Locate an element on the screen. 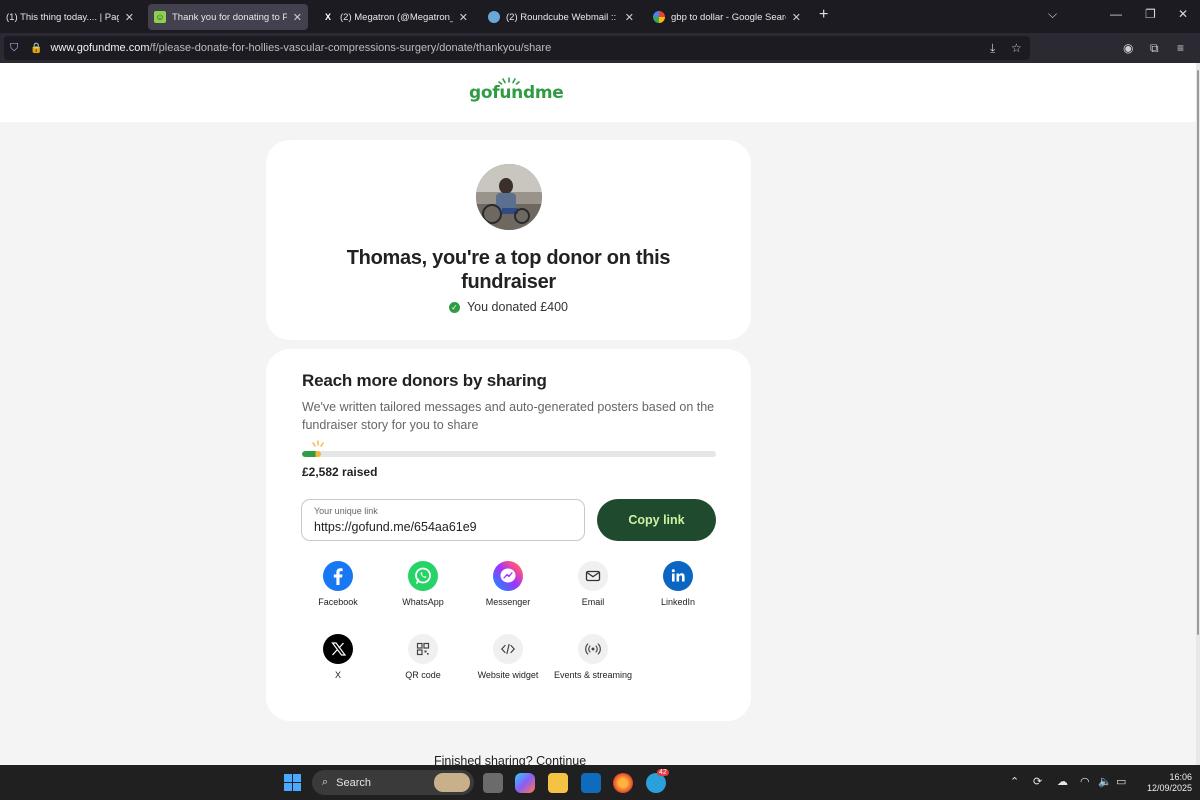  share-facebook-button: Facebook is located at coordinates (338, 584).